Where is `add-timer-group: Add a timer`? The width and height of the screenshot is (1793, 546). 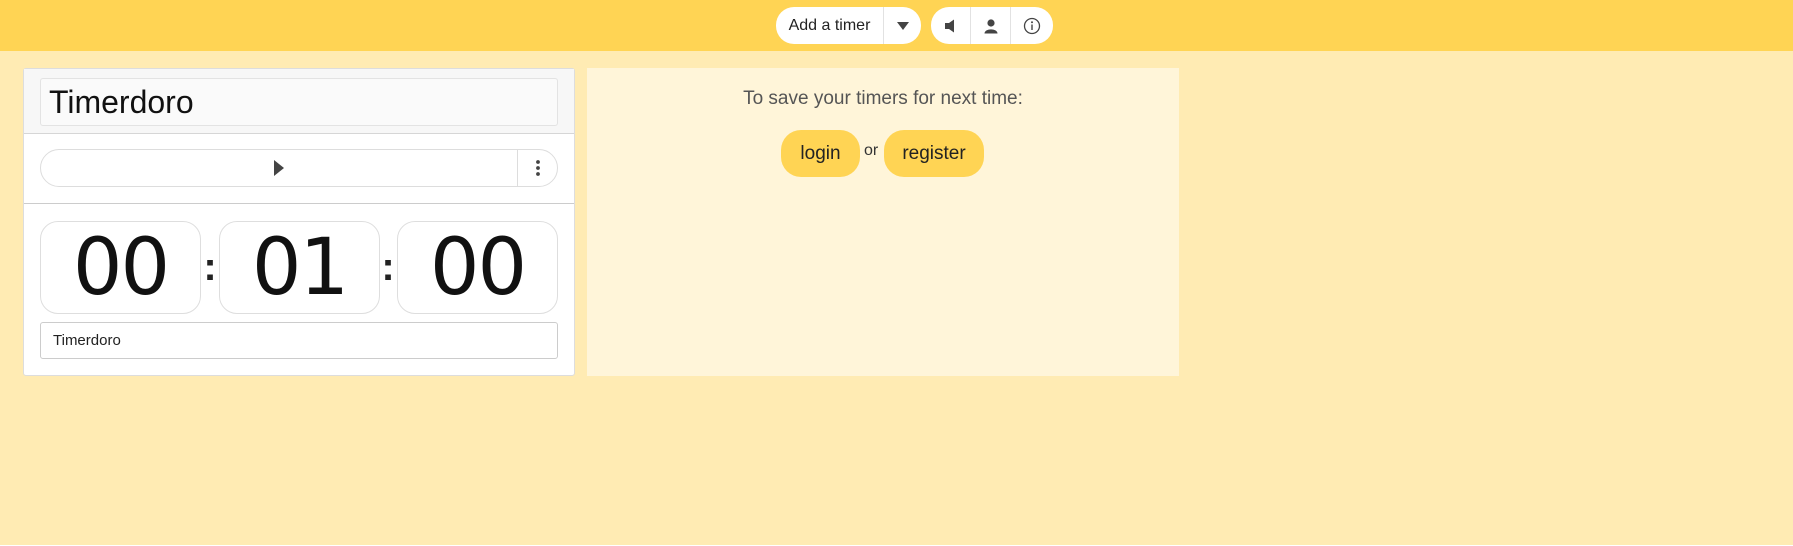
add-timer-group: Add a timer is located at coordinates (848, 25).